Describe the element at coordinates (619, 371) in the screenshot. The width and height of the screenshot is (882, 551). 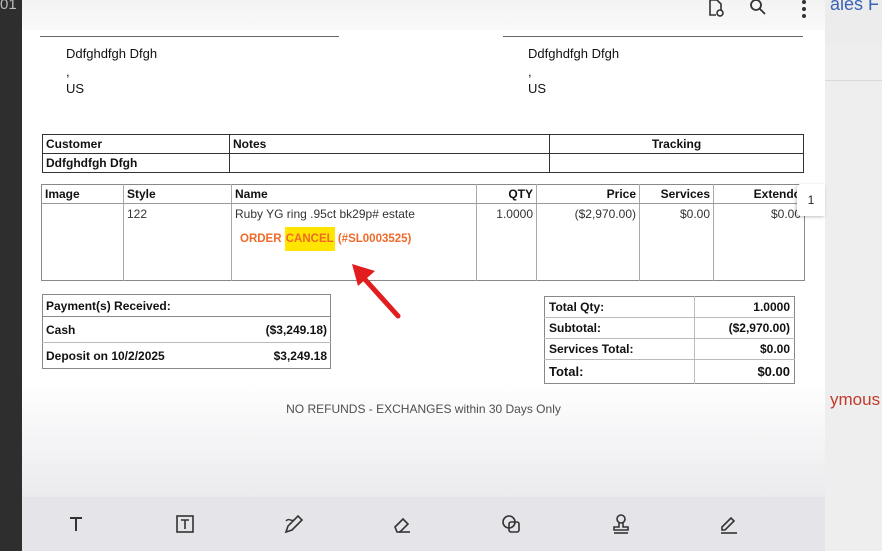
I see `grand-total-label: Total:` at that location.